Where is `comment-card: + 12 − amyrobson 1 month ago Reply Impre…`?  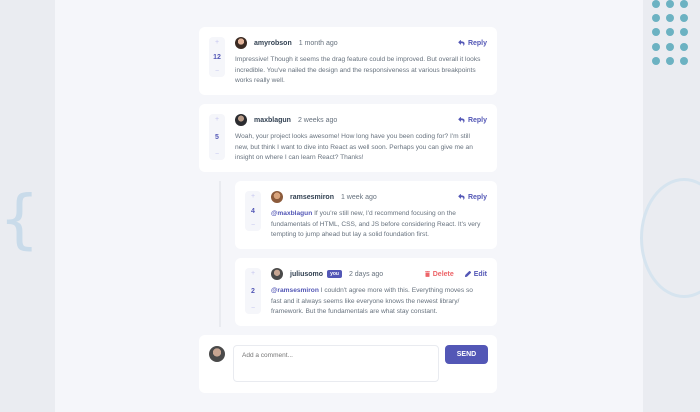
comment-card: + 12 − amyrobson 1 month ago Reply Impre… is located at coordinates (348, 61).